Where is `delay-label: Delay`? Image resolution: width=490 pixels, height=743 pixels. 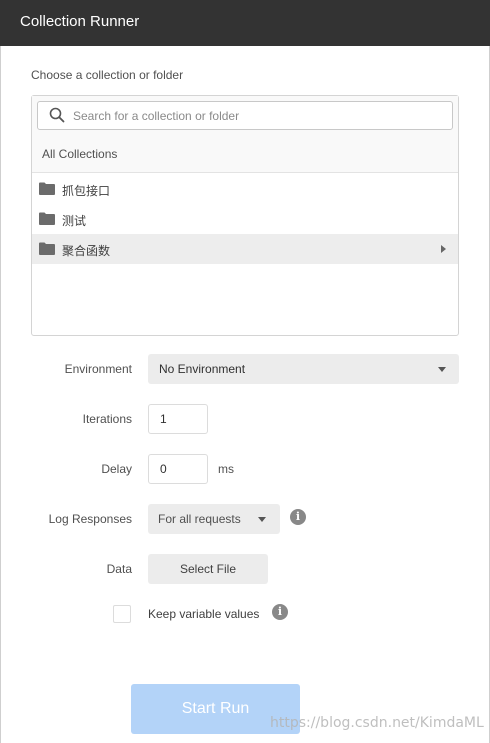 delay-label: Delay is located at coordinates (116, 469).